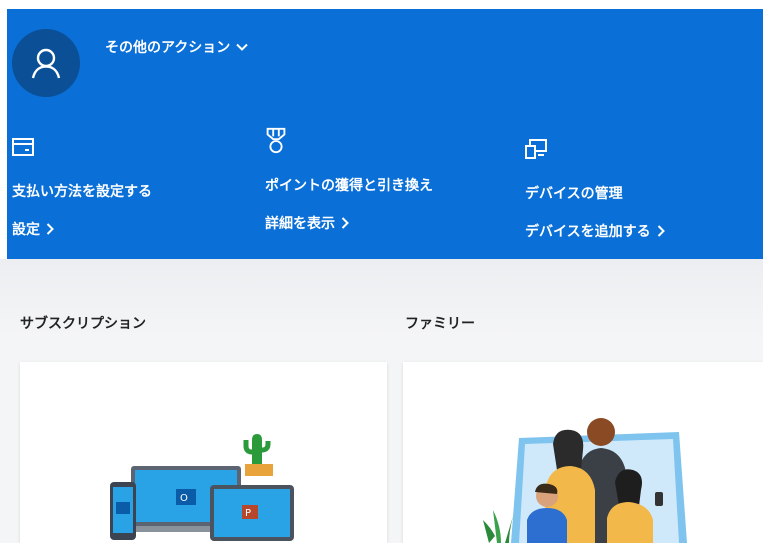  I want to click on action-rewards-link: 詳細を表示, so click(349, 223).